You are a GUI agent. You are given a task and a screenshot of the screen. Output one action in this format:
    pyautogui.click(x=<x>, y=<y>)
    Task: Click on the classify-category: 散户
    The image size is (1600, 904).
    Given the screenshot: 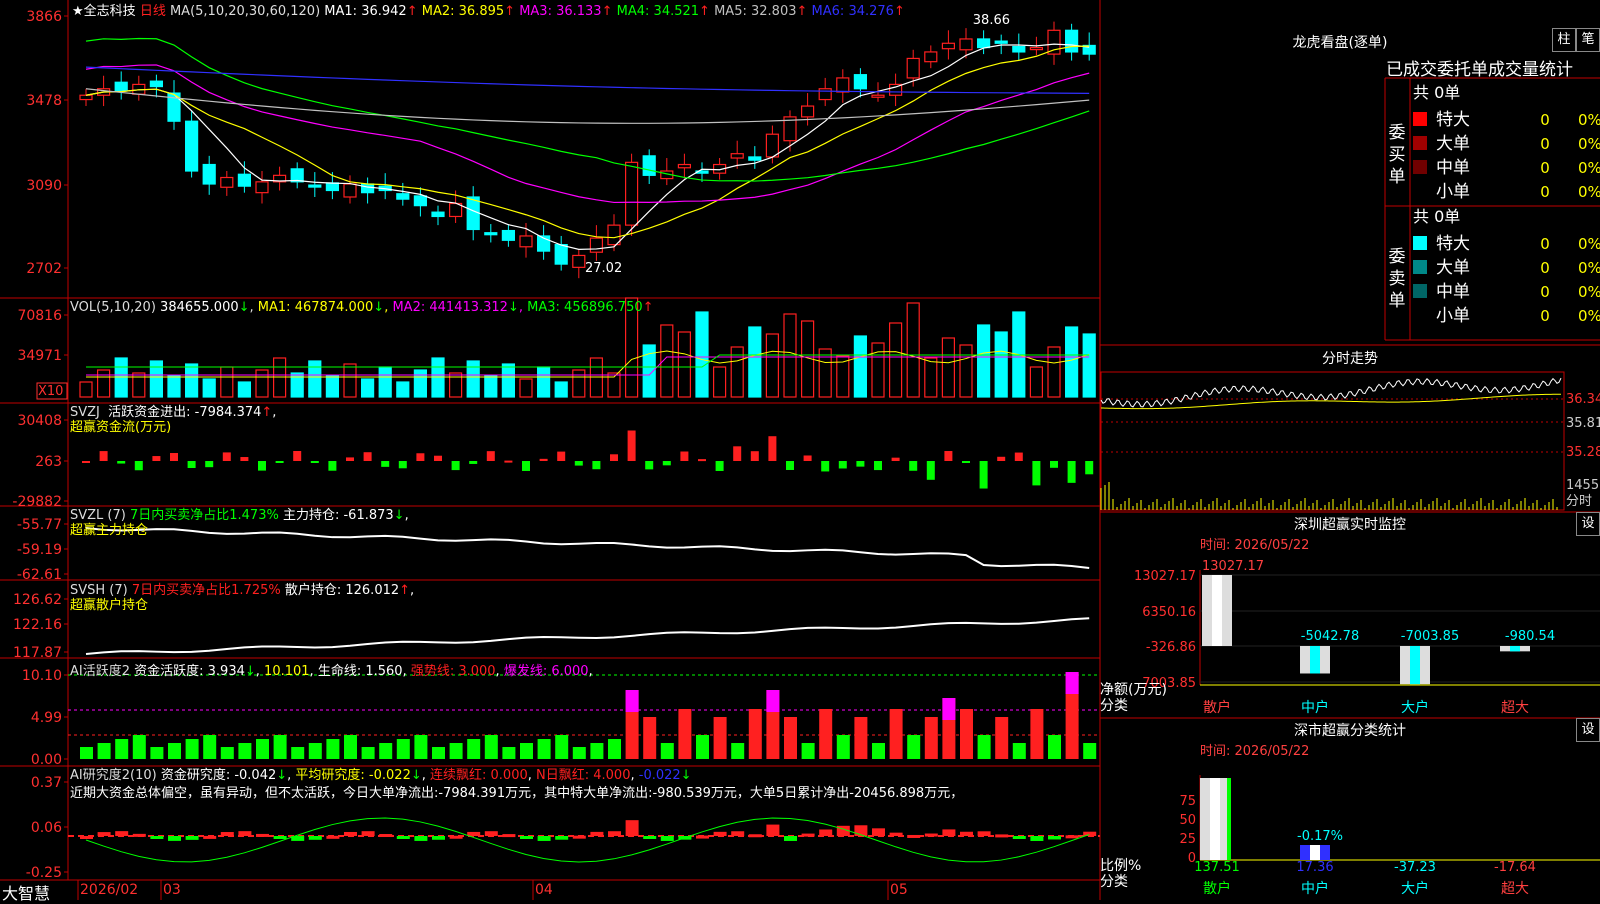 What is the action you would take?
    pyautogui.click(x=1217, y=888)
    